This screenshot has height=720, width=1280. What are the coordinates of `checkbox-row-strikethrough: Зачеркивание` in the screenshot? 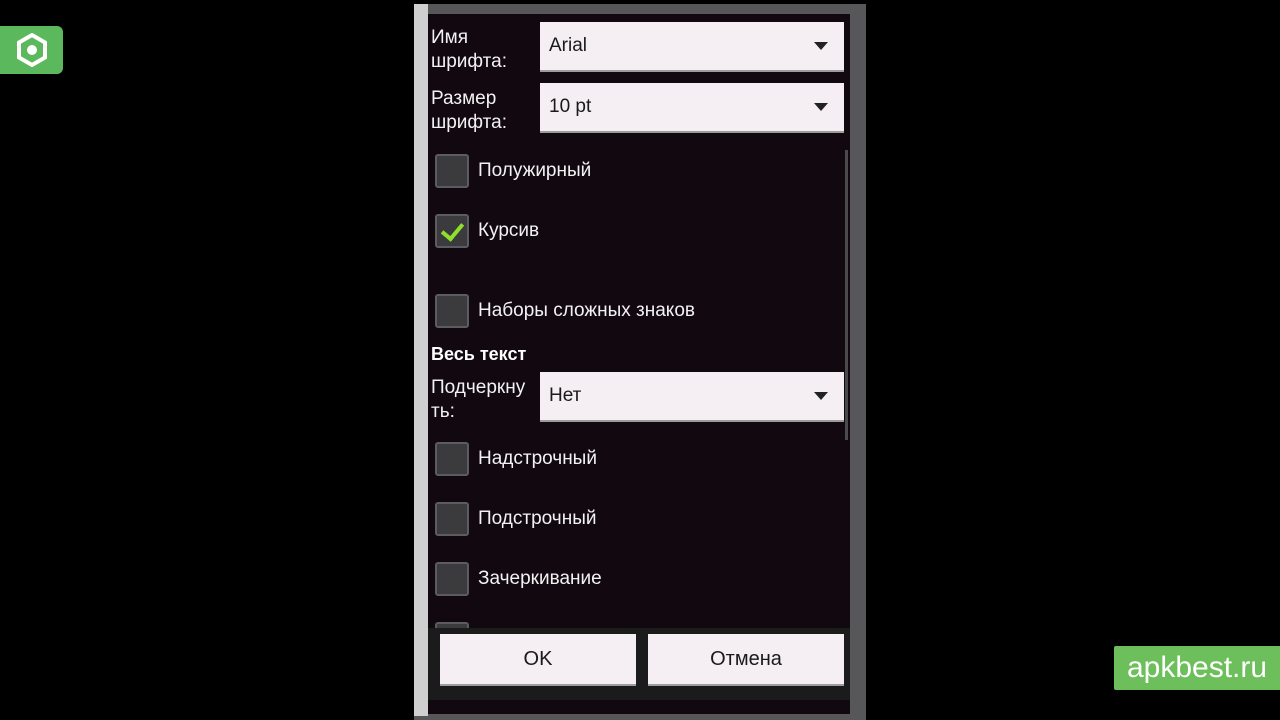 It's located at (518, 579).